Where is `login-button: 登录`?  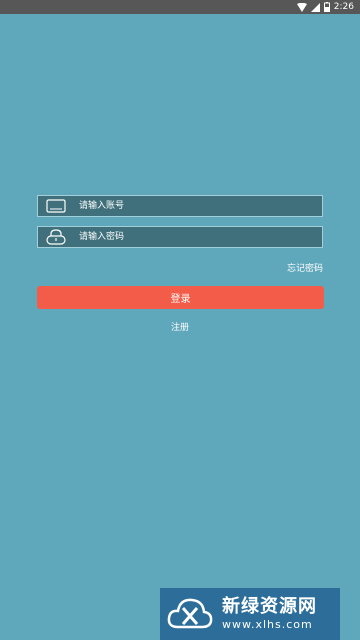 login-button: 登录 is located at coordinates (180, 297).